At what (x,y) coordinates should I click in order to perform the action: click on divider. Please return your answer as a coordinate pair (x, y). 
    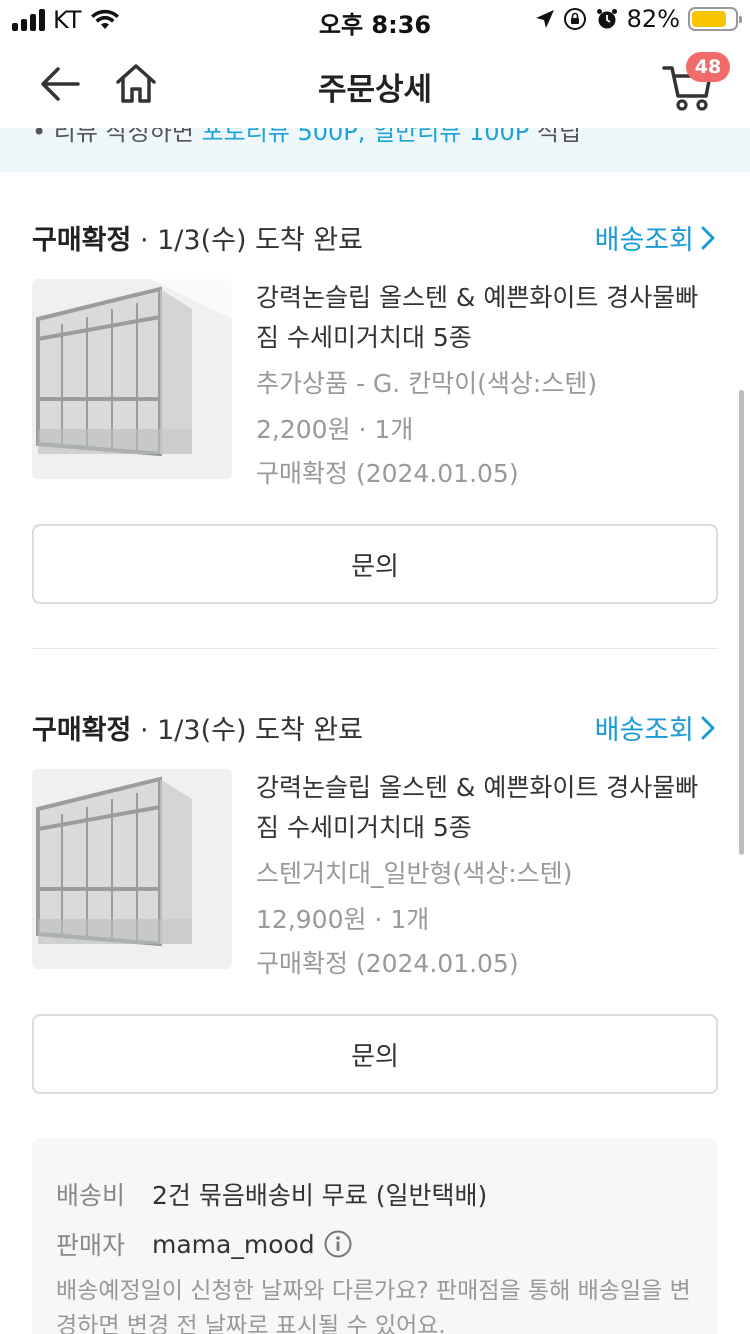
    Looking at the image, I should click on (375, 648).